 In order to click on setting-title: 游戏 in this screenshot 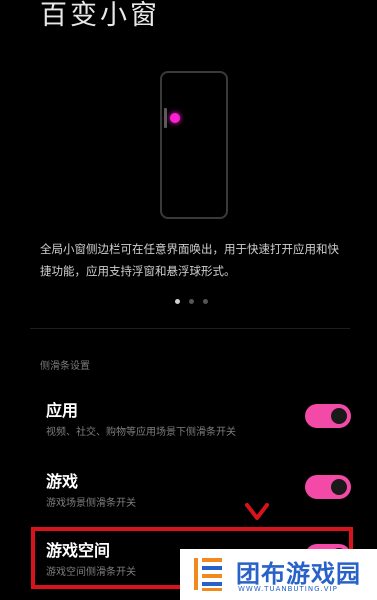, I will do `click(62, 481)`.